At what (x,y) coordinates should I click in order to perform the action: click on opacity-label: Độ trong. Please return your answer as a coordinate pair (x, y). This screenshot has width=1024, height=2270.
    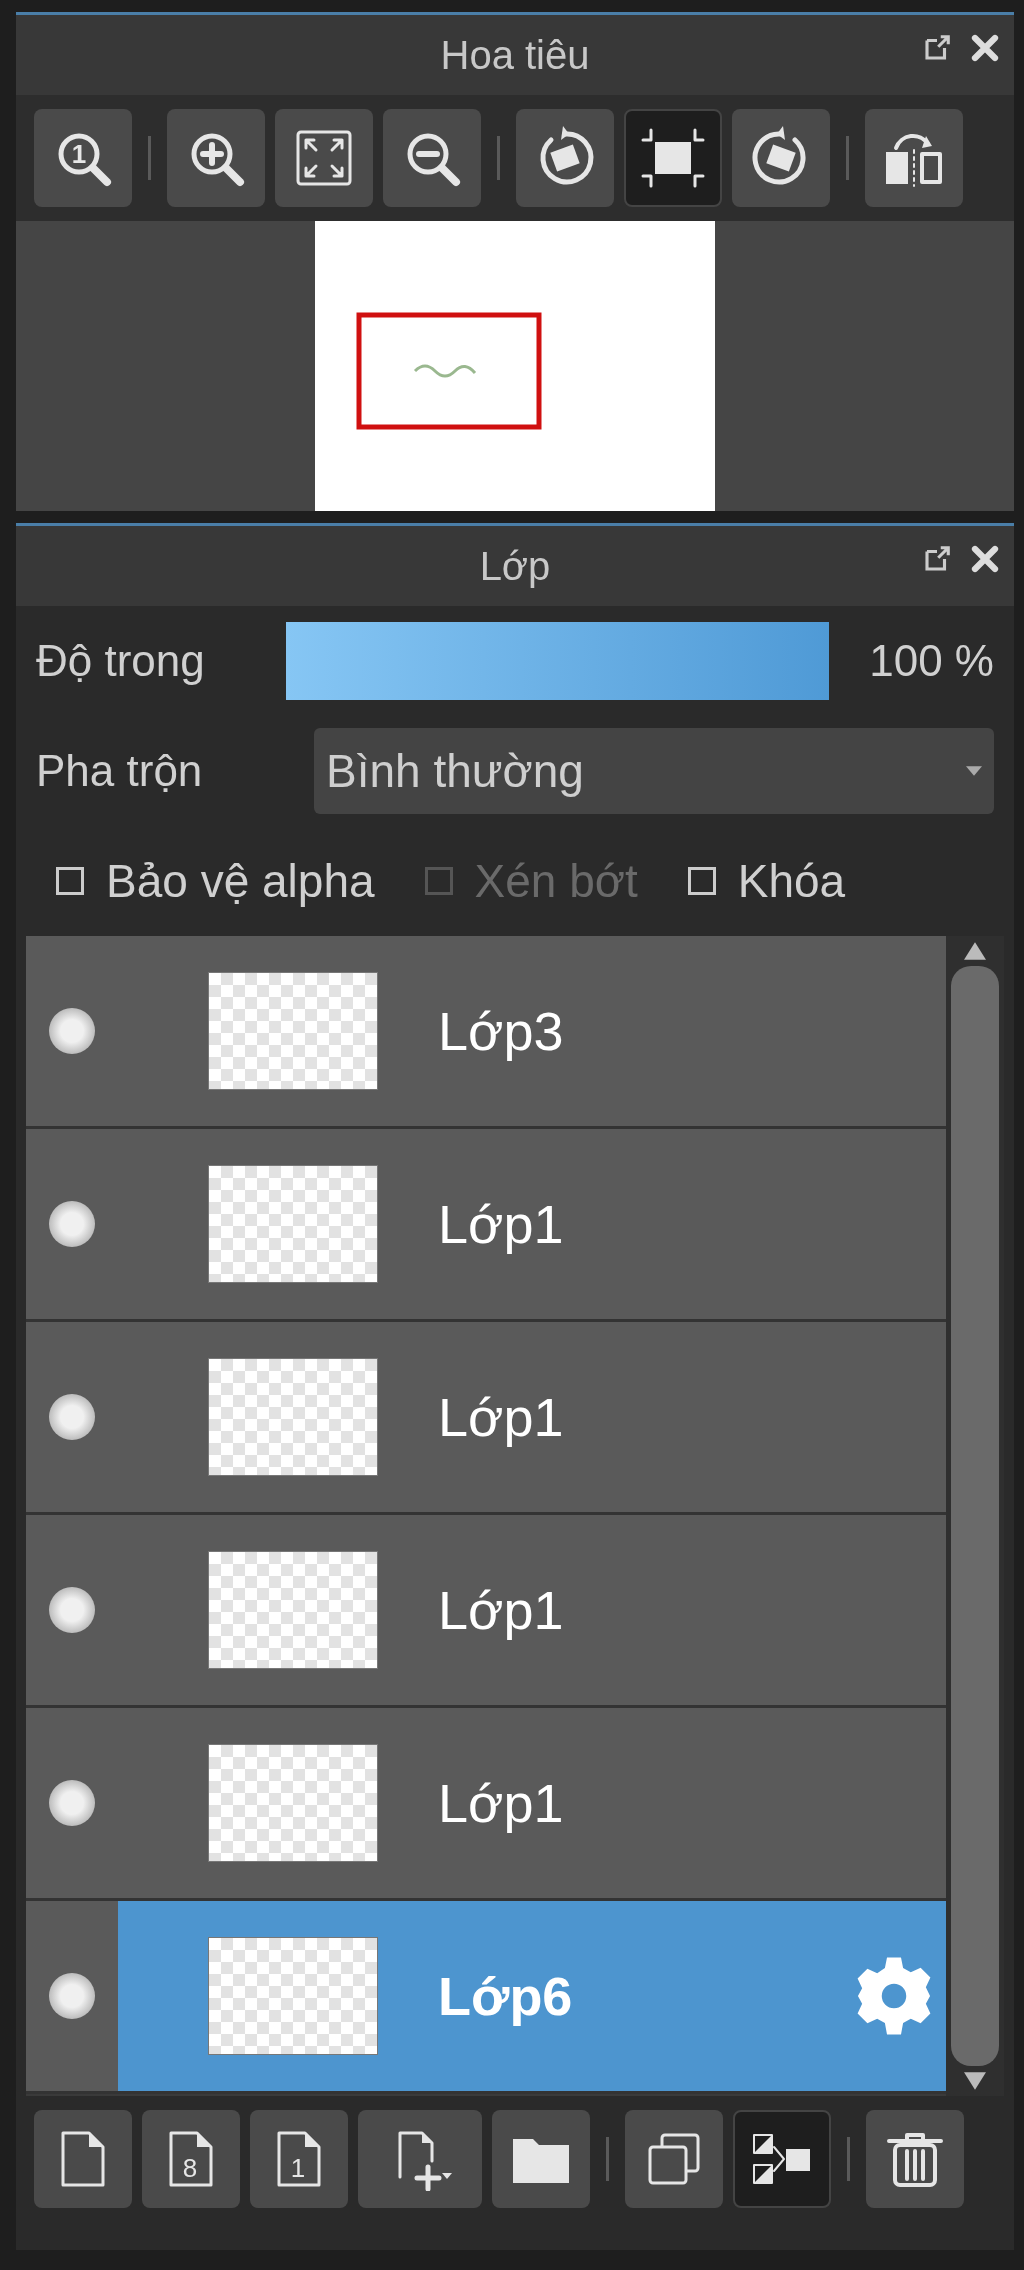
    Looking at the image, I should click on (121, 661).